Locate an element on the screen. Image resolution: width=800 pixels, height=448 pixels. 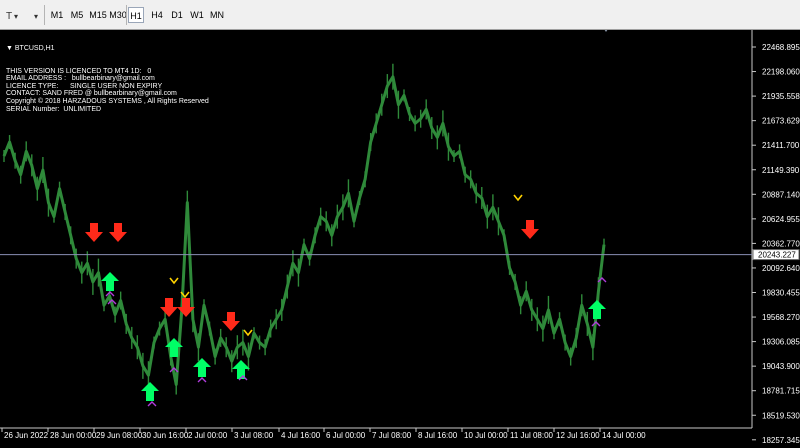
x-tick-label: 10 Jul 00:00 is located at coordinates (486, 435).